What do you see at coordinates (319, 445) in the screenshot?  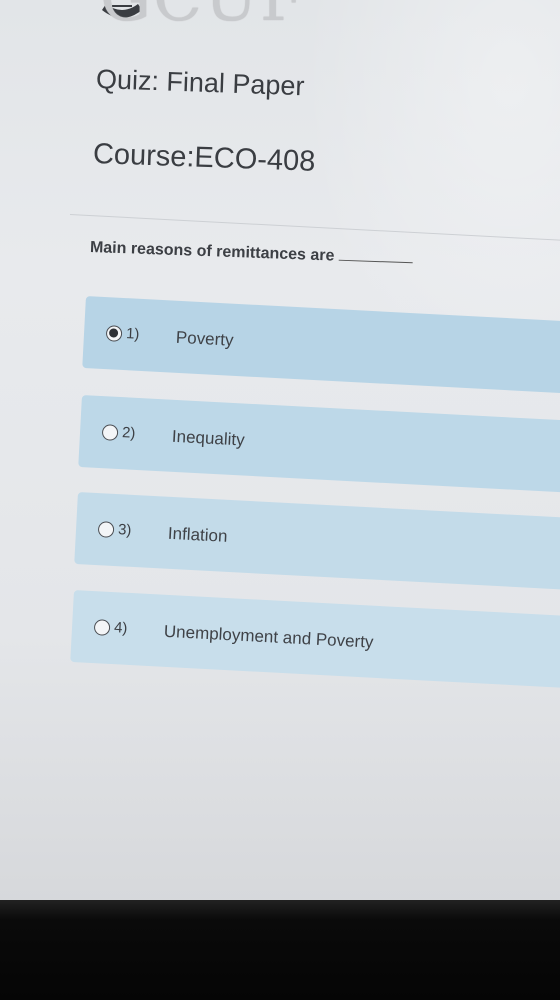 I see `answer-option-2: 2) Inequality` at bounding box center [319, 445].